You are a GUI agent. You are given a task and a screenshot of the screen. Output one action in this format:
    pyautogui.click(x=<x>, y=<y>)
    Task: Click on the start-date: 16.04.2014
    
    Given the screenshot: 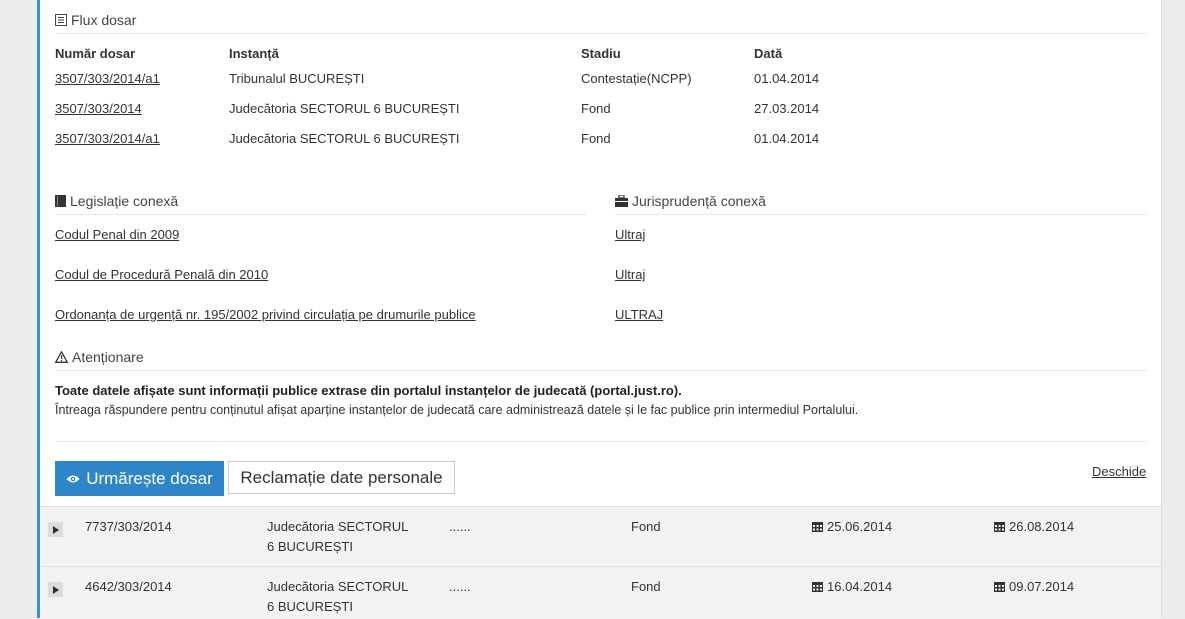 What is the action you would take?
    pyautogui.click(x=852, y=587)
    